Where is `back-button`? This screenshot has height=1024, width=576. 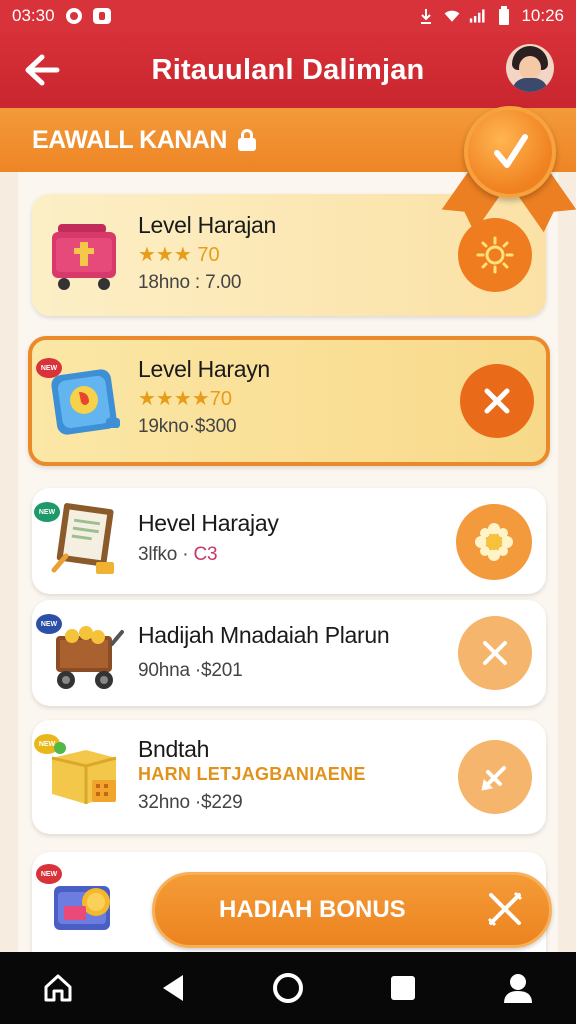
back-button is located at coordinates (42, 70).